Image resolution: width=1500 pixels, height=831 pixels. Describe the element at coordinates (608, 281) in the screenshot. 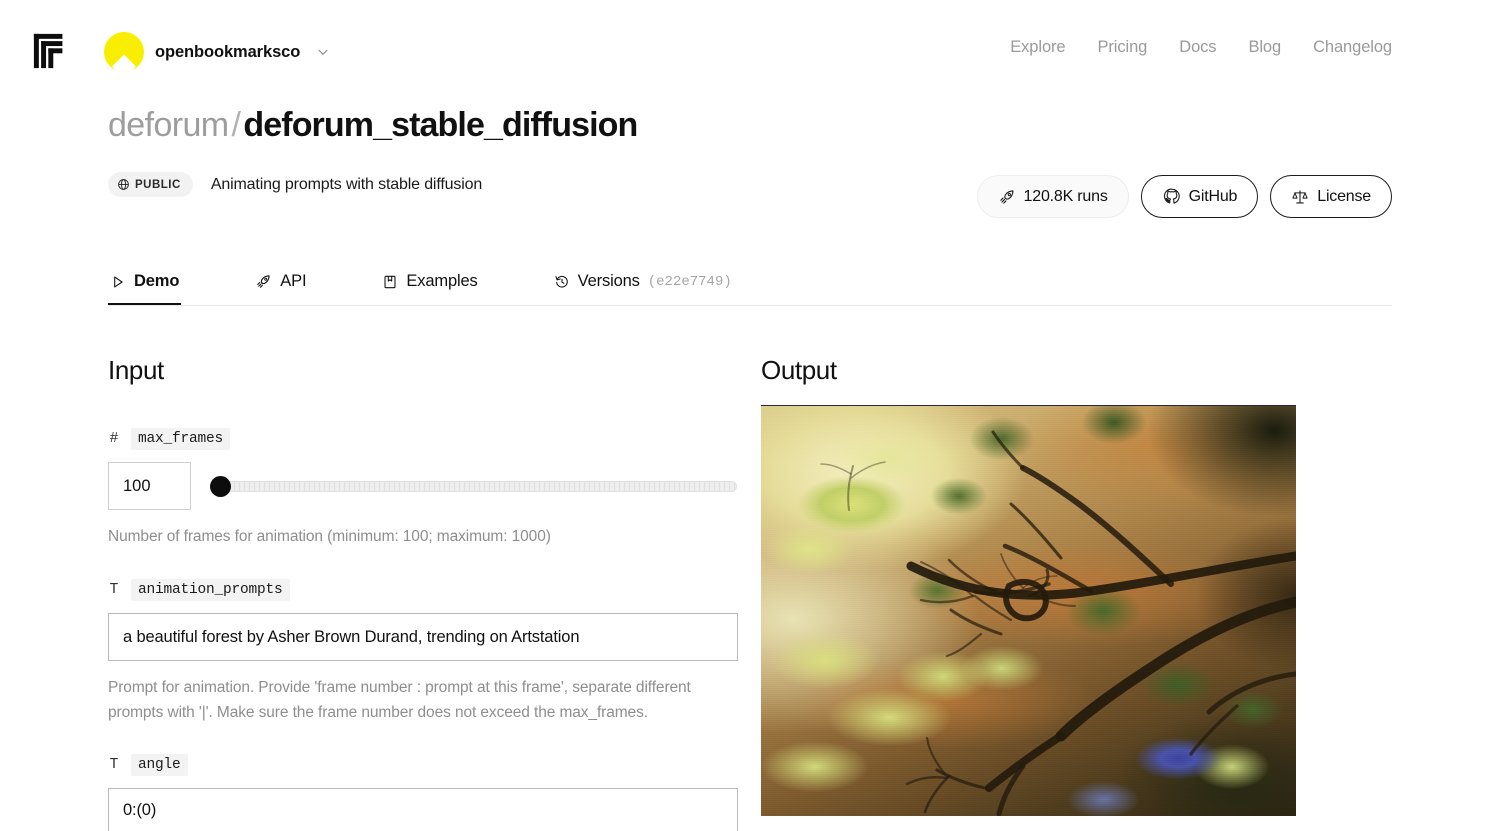

I see `tab-versions-label: Versions` at that location.